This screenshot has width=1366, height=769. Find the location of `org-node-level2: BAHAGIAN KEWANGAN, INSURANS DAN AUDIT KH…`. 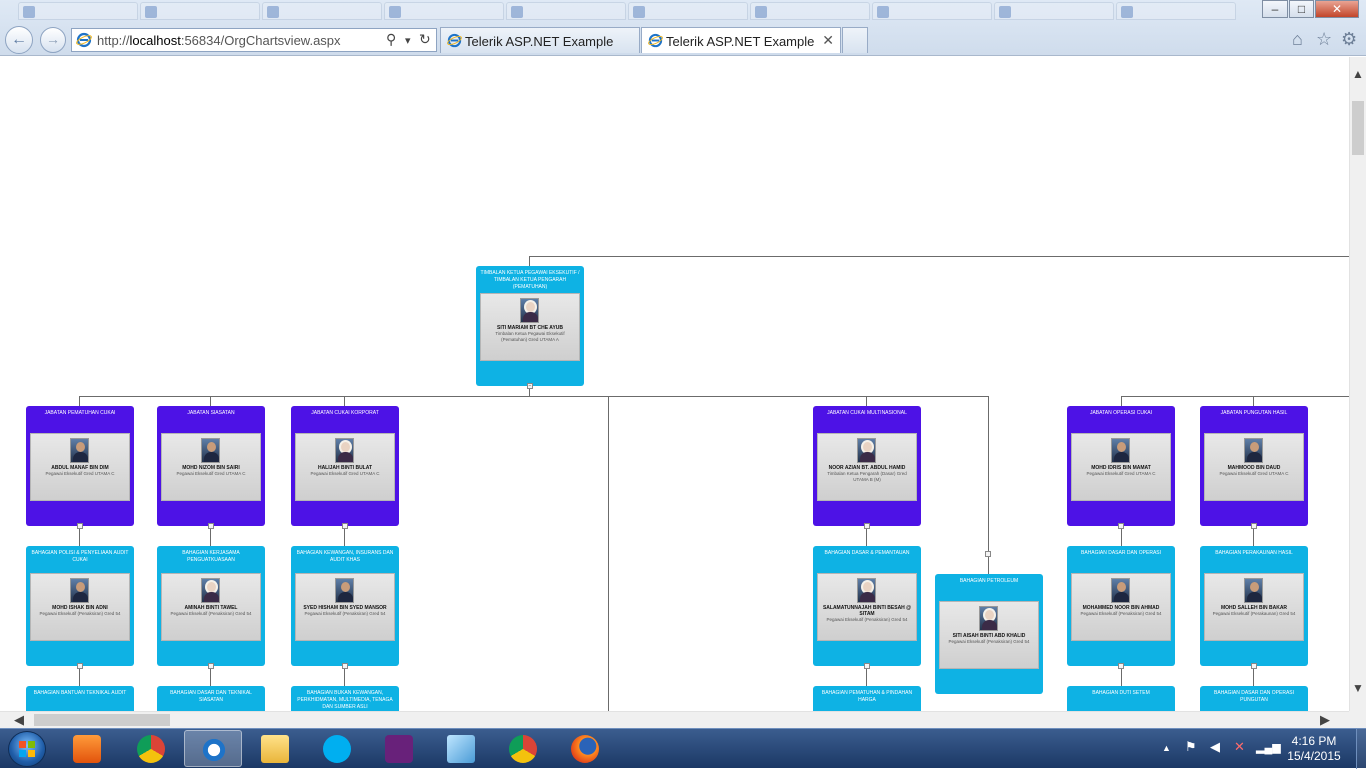

org-node-level2: BAHAGIAN KEWANGAN, INSURANS DAN AUDIT KH… is located at coordinates (345, 607).